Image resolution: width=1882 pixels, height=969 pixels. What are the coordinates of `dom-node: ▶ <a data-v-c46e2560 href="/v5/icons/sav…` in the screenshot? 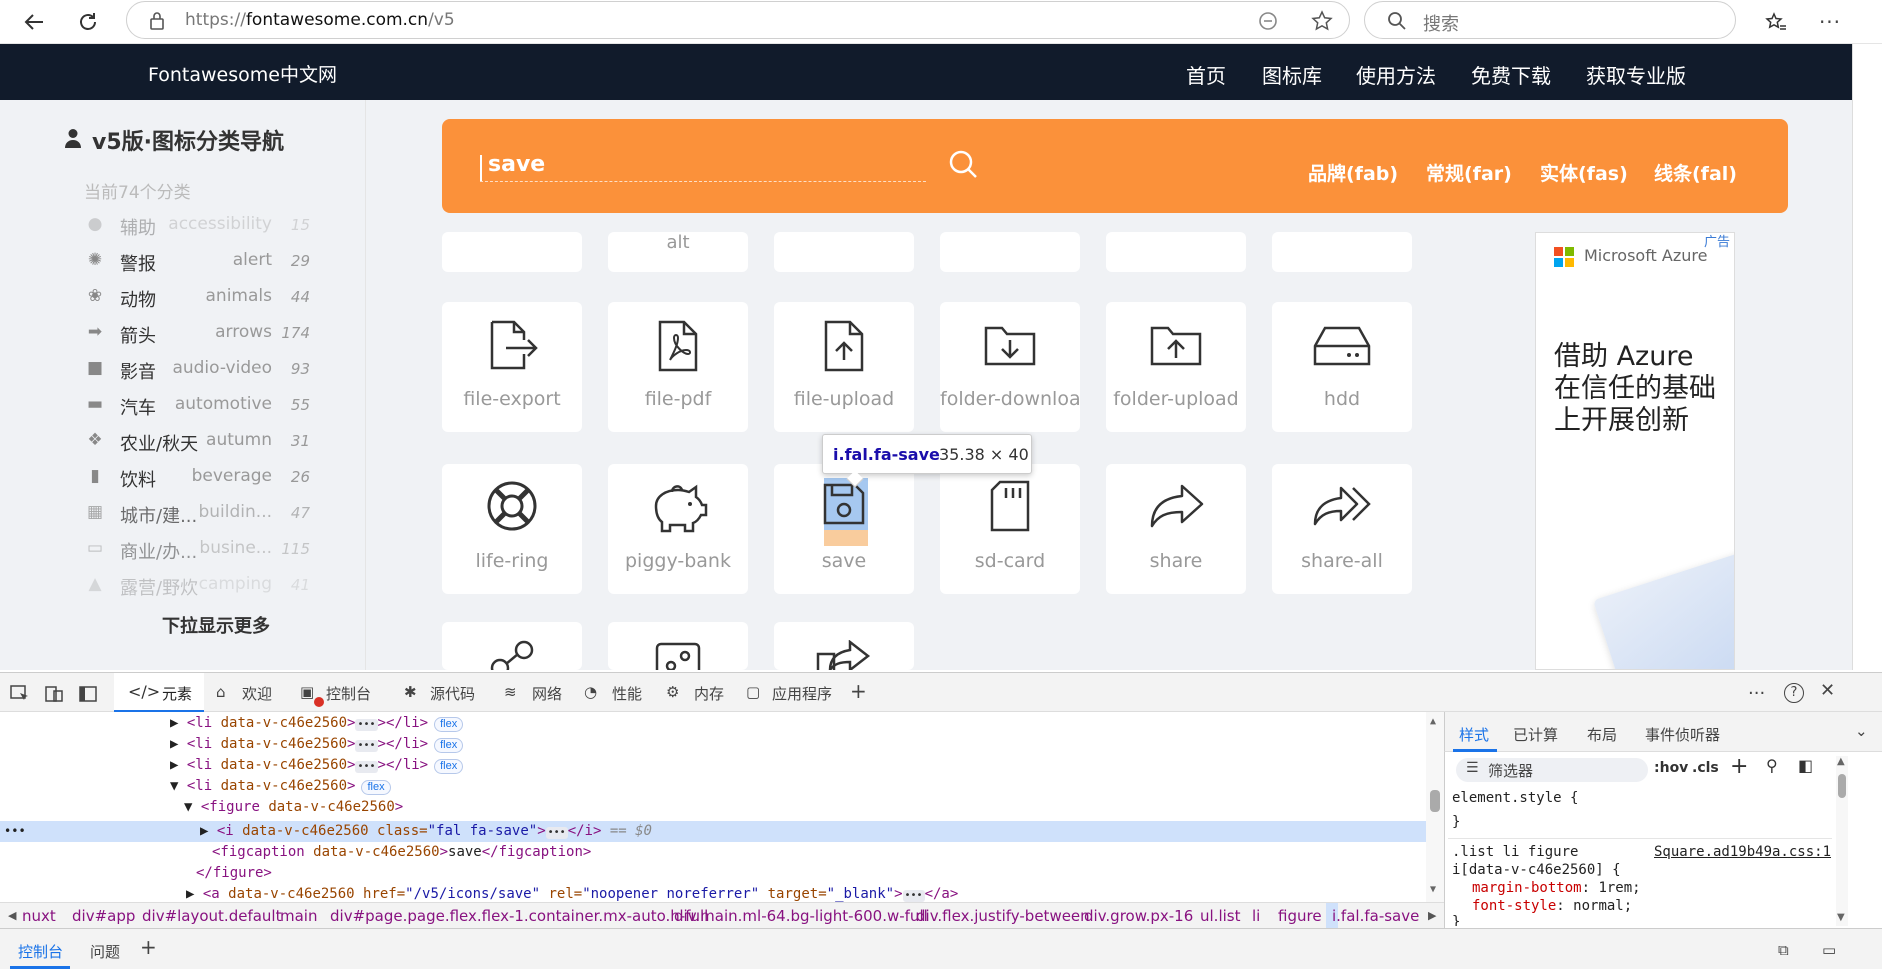 It's located at (572, 893).